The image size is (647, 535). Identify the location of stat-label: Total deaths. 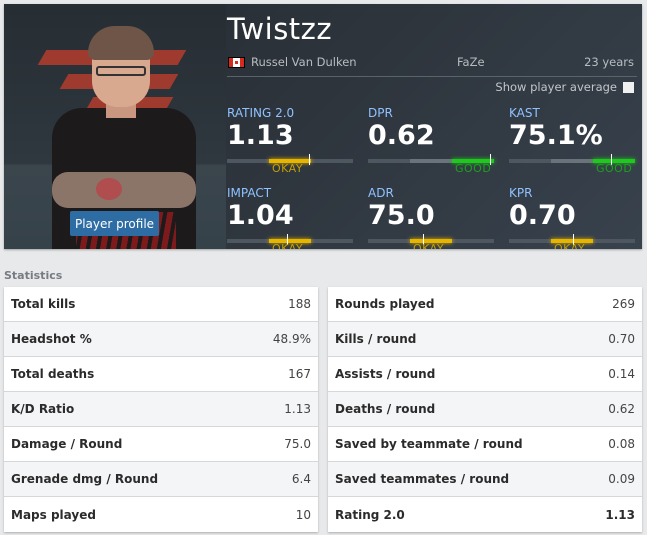
(53, 374).